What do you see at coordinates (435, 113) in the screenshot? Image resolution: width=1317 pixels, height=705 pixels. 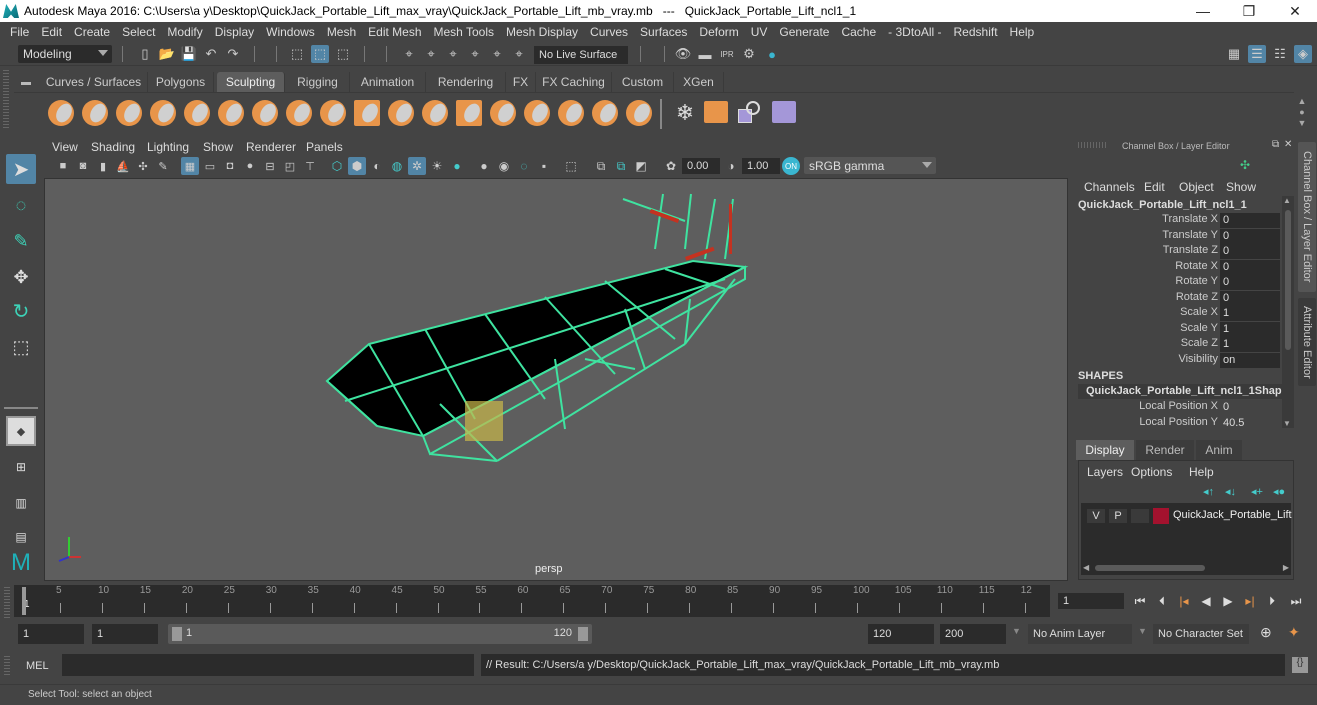 I see `scrape-tool-icon` at bounding box center [435, 113].